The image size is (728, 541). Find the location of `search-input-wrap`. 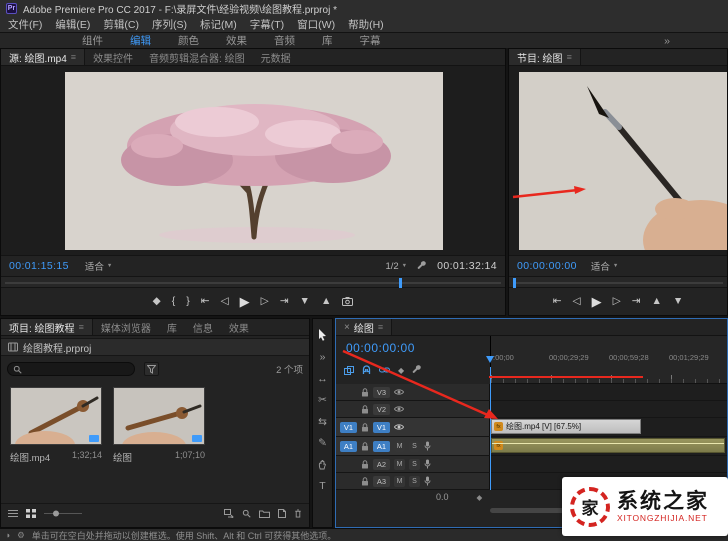

search-input-wrap is located at coordinates (71, 369).